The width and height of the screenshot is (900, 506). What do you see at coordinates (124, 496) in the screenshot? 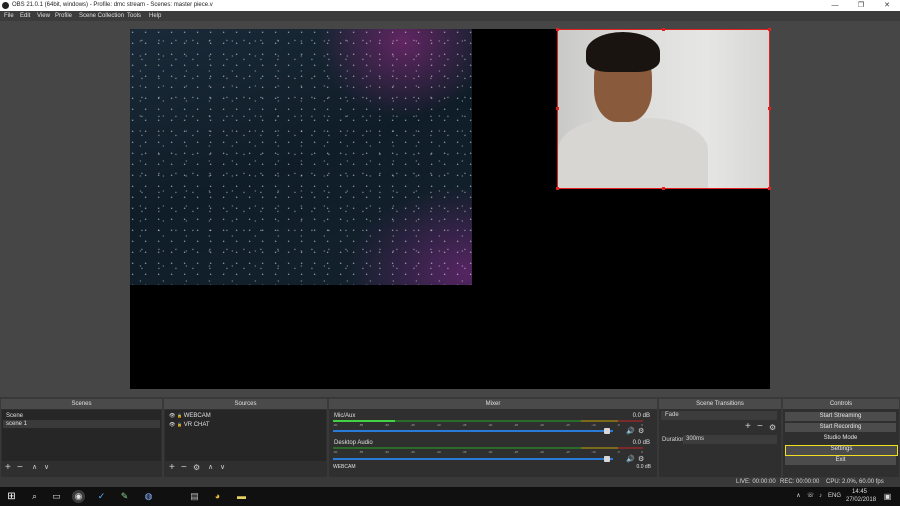
I see `app-taskbar-icon: ✎` at bounding box center [124, 496].